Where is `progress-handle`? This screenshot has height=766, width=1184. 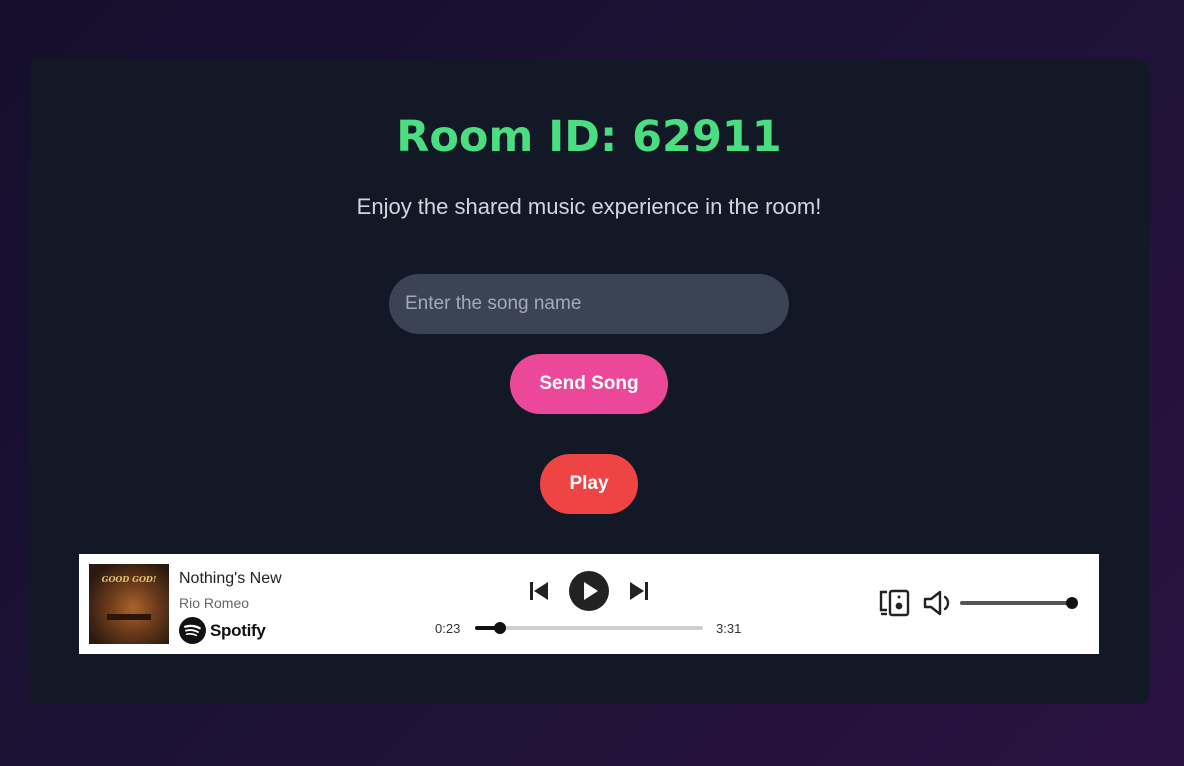 progress-handle is located at coordinates (500, 628).